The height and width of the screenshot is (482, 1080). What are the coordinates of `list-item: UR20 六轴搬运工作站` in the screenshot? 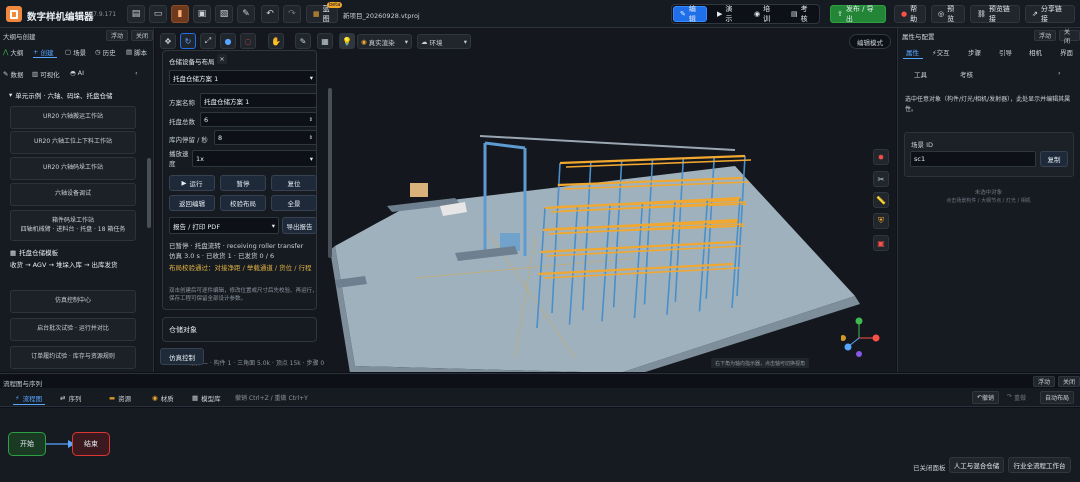 It's located at (73, 117).